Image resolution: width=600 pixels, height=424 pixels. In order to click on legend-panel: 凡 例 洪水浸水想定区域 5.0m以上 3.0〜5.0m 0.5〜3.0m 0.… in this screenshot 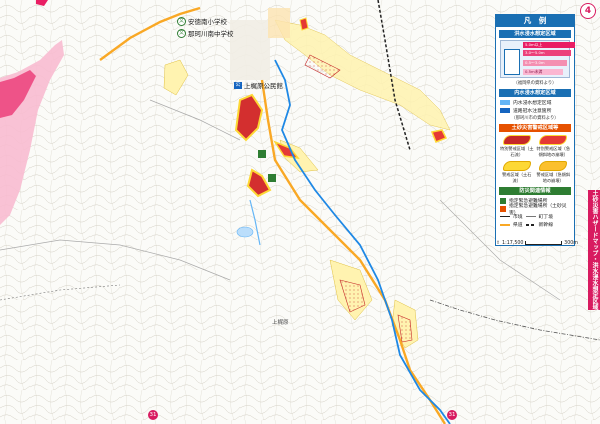, I will do `click(535, 130)`.